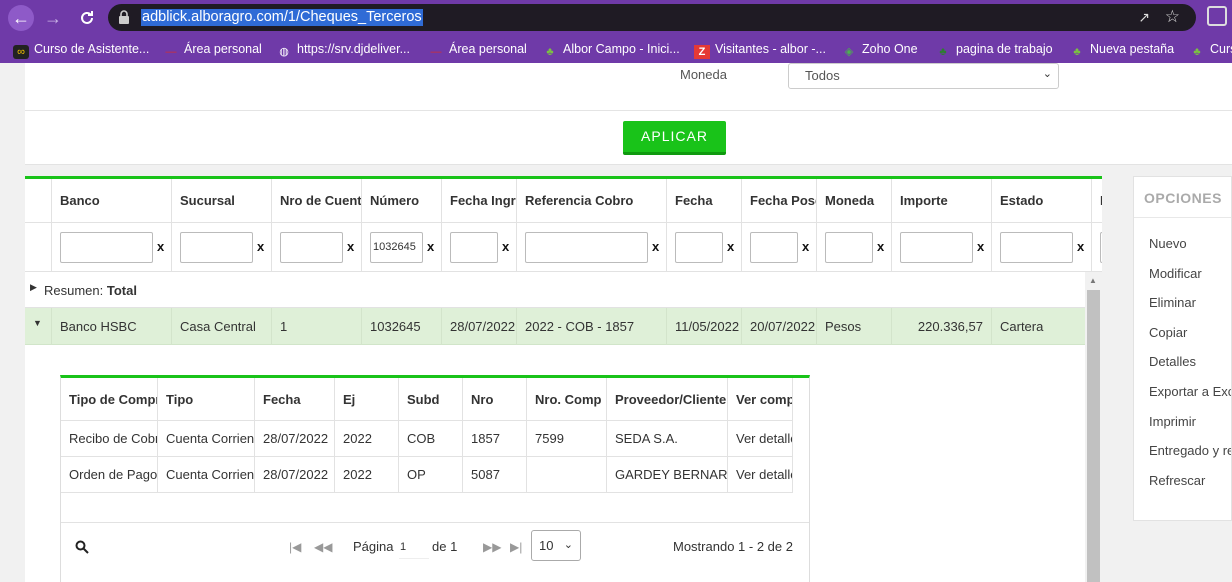  Describe the element at coordinates (53, 18) in the screenshot. I see `forward-button: →` at that location.